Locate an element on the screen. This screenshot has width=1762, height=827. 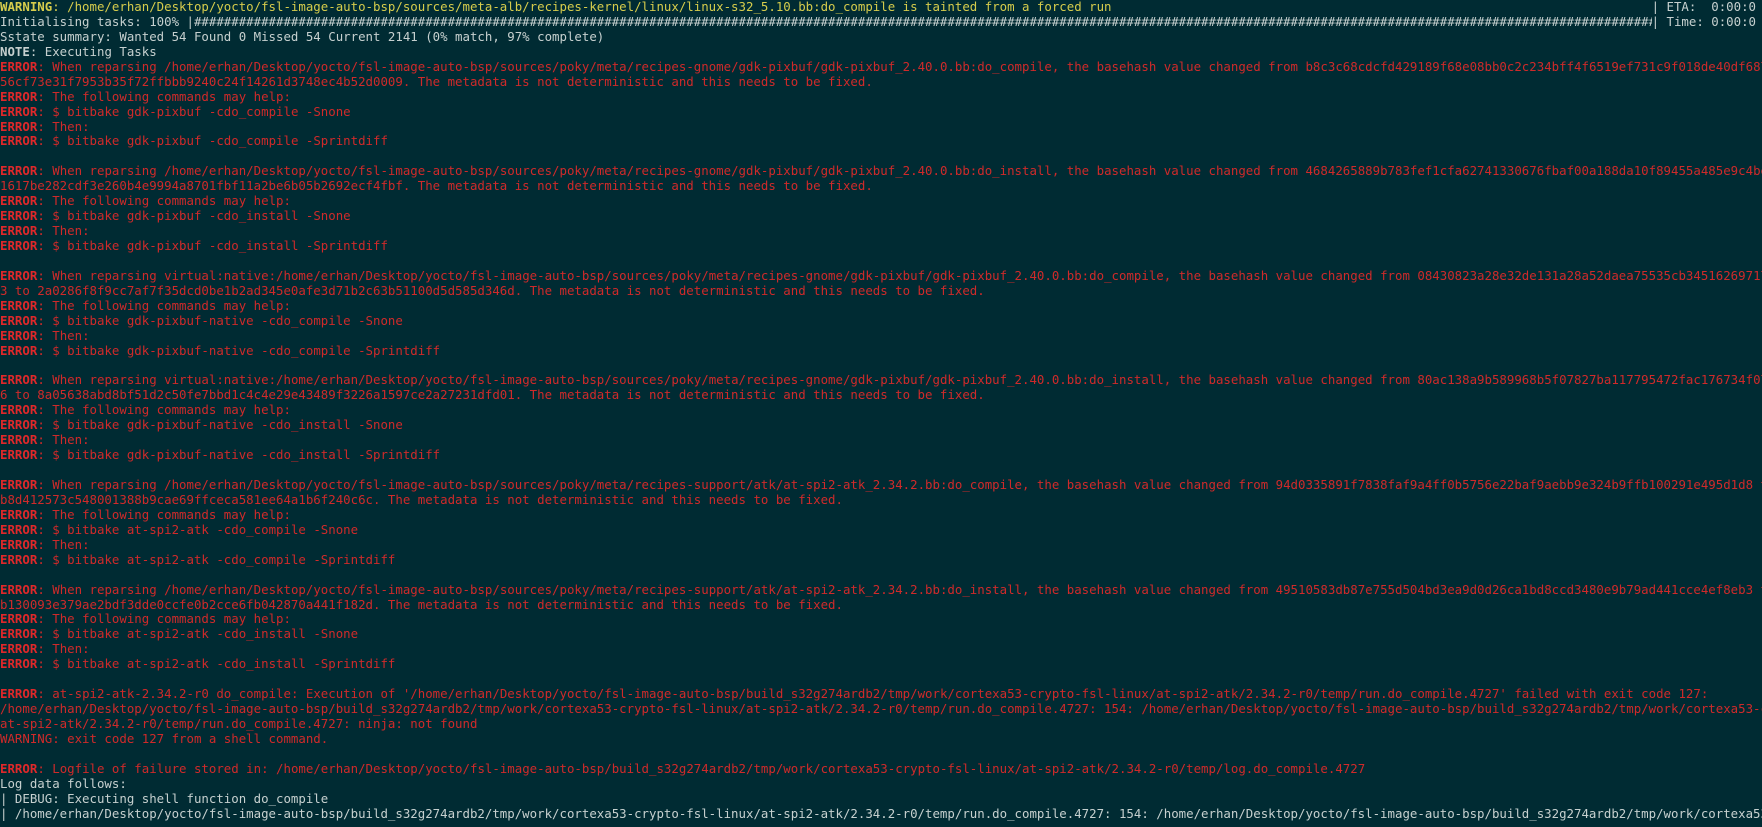
log-text: : Executing Tasks is located at coordinates (93, 51).